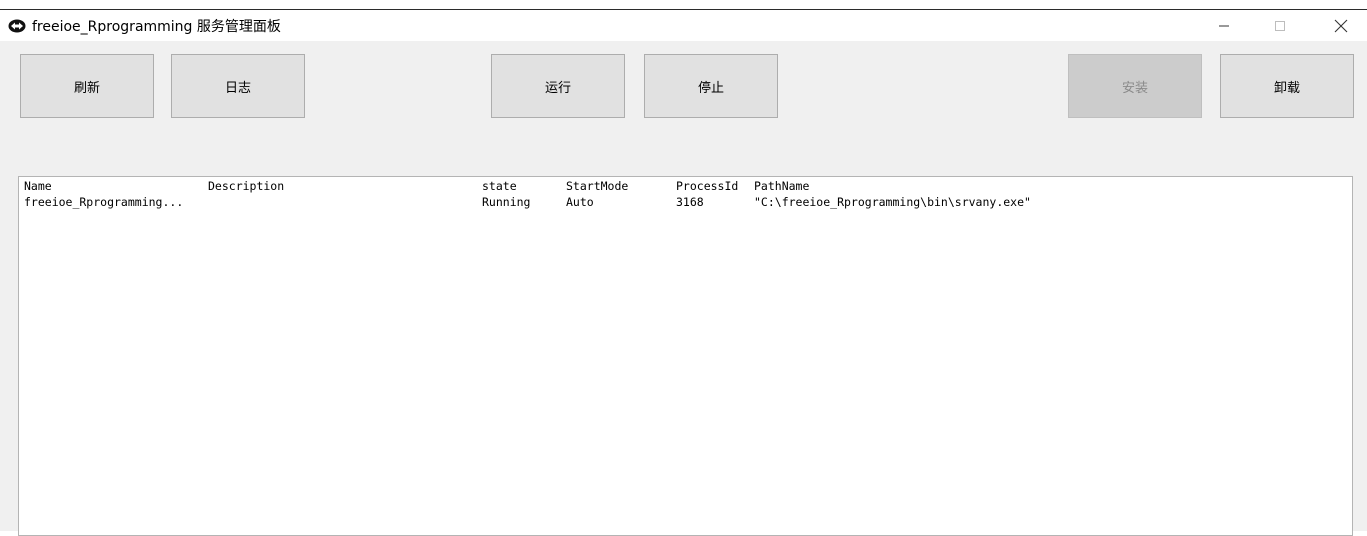  Describe the element at coordinates (781, 186) in the screenshot. I see `column-header-pathname: PathName` at that location.